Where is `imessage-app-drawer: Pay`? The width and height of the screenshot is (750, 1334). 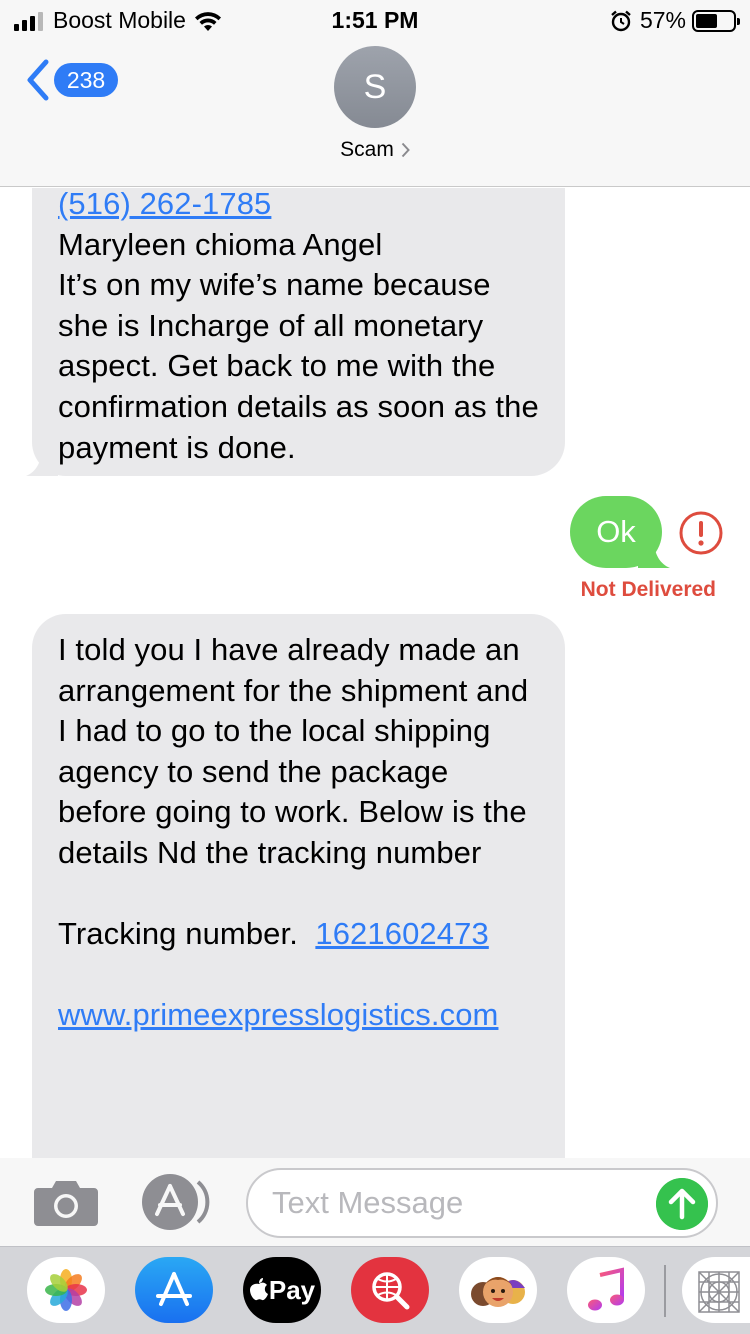
imessage-app-drawer: Pay is located at coordinates (375, 1290).